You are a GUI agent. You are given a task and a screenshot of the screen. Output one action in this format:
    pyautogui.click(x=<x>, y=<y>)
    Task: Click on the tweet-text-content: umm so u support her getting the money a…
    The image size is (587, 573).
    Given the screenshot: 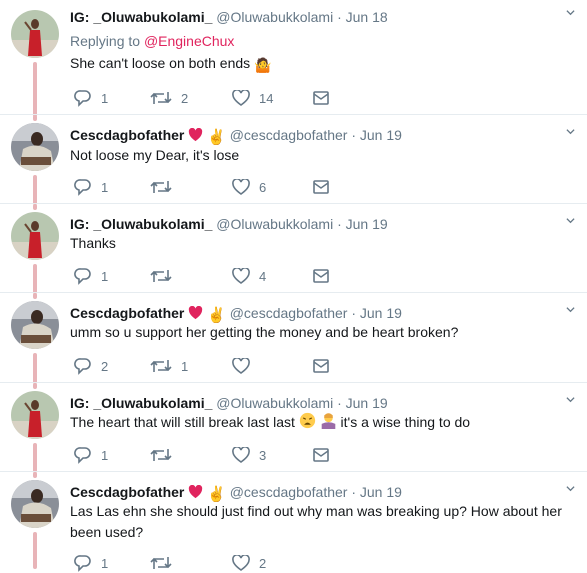 What is the action you would take?
    pyautogui.click(x=264, y=332)
    